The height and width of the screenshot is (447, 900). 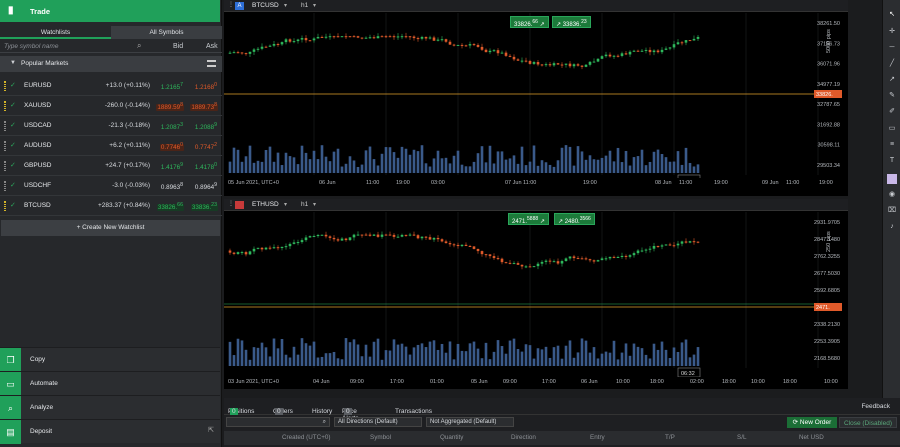 What do you see at coordinates (110, 407) in the screenshot?
I see `menu-analyze: ⌕ Analyze` at bounding box center [110, 407].